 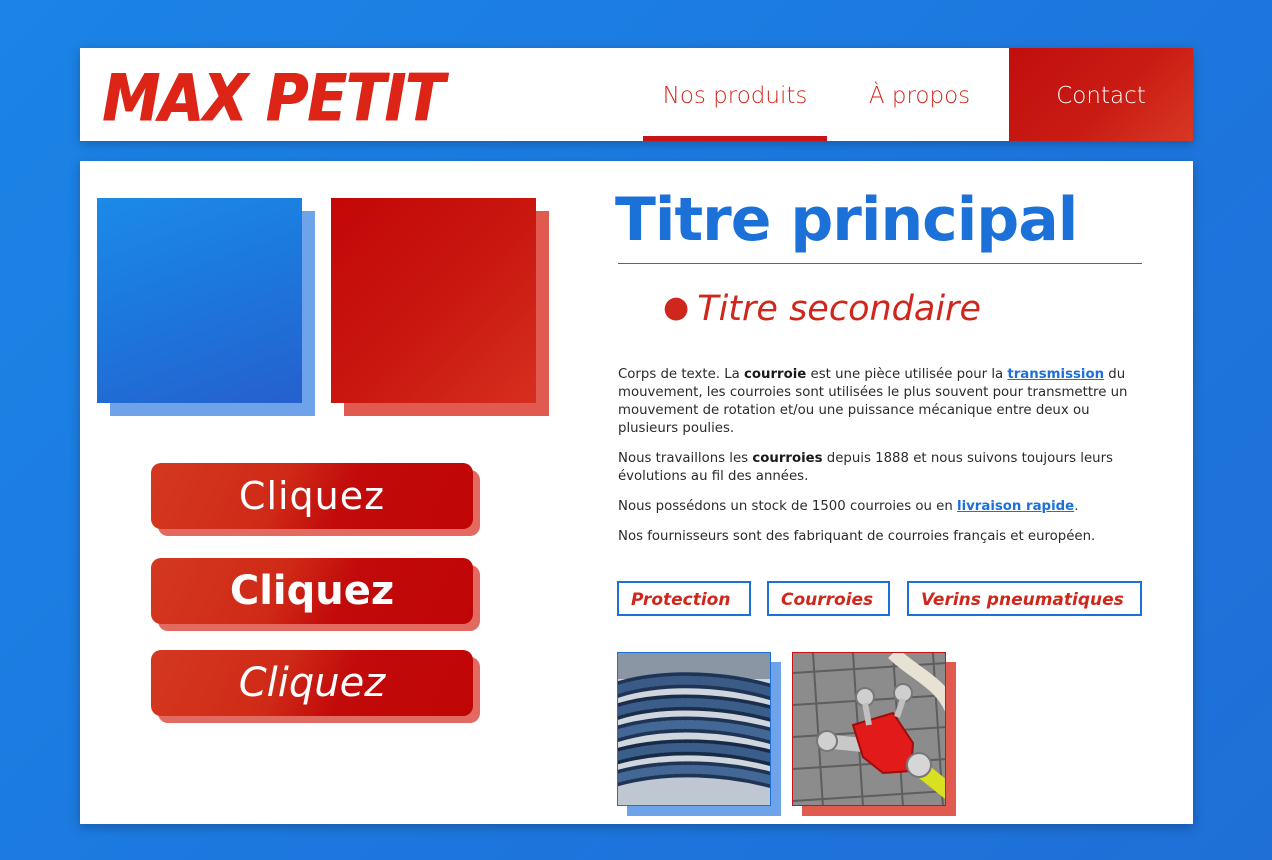 I want to click on link-fast-delivery: livraison rapide, so click(x=1015, y=506).